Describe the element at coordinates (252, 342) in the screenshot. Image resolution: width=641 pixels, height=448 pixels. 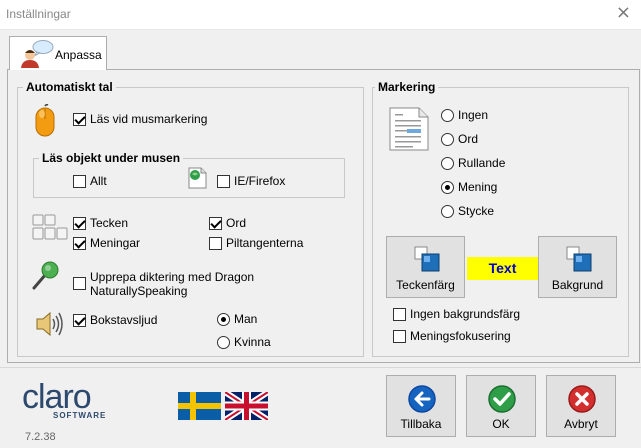
I see `woman-label: Kvinna` at that location.